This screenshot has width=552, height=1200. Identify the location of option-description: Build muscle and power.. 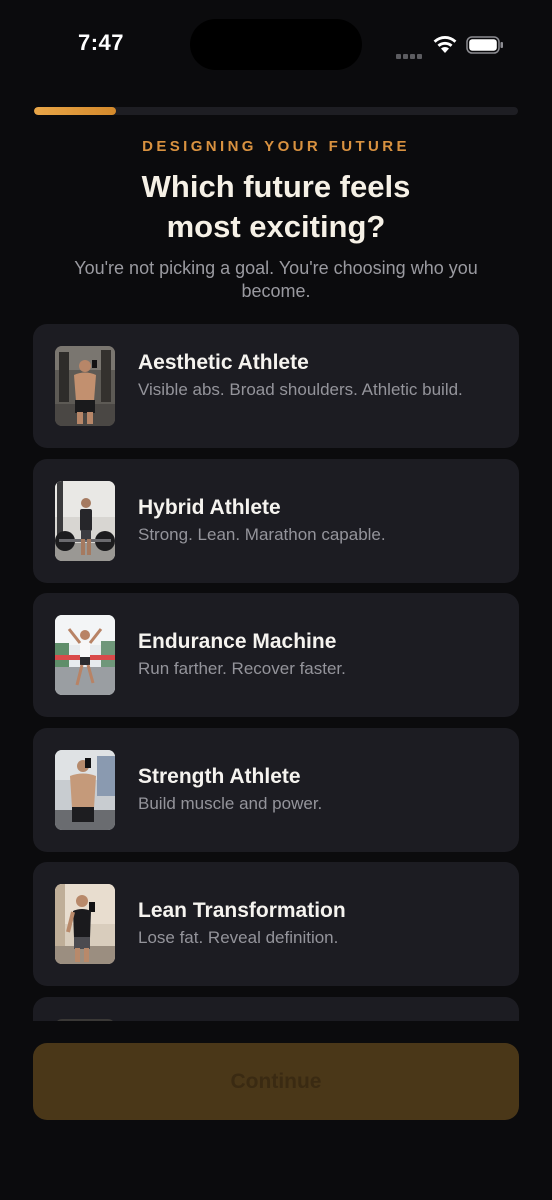
(230, 803).